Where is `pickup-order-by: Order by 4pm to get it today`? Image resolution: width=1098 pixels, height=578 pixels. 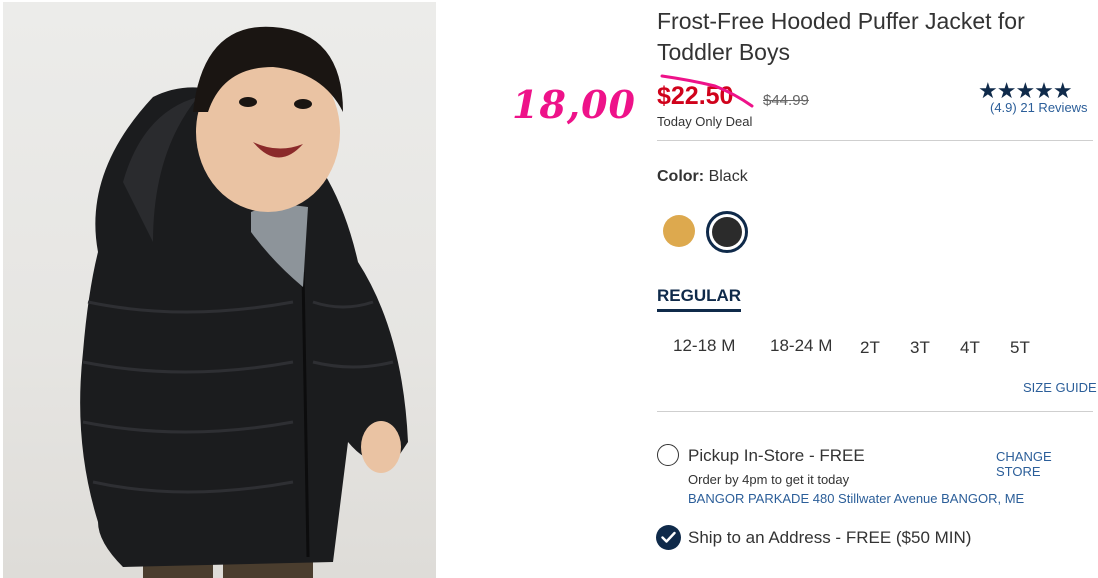 pickup-order-by: Order by 4pm to get it today is located at coordinates (769, 479).